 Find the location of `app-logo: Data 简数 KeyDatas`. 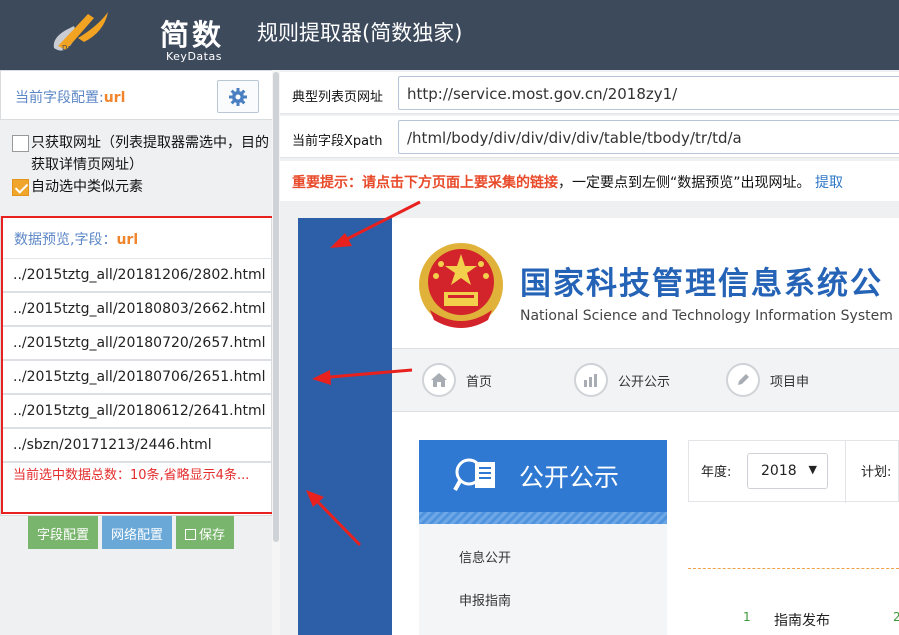

app-logo: Data 简数 KeyDatas is located at coordinates (134, 35).